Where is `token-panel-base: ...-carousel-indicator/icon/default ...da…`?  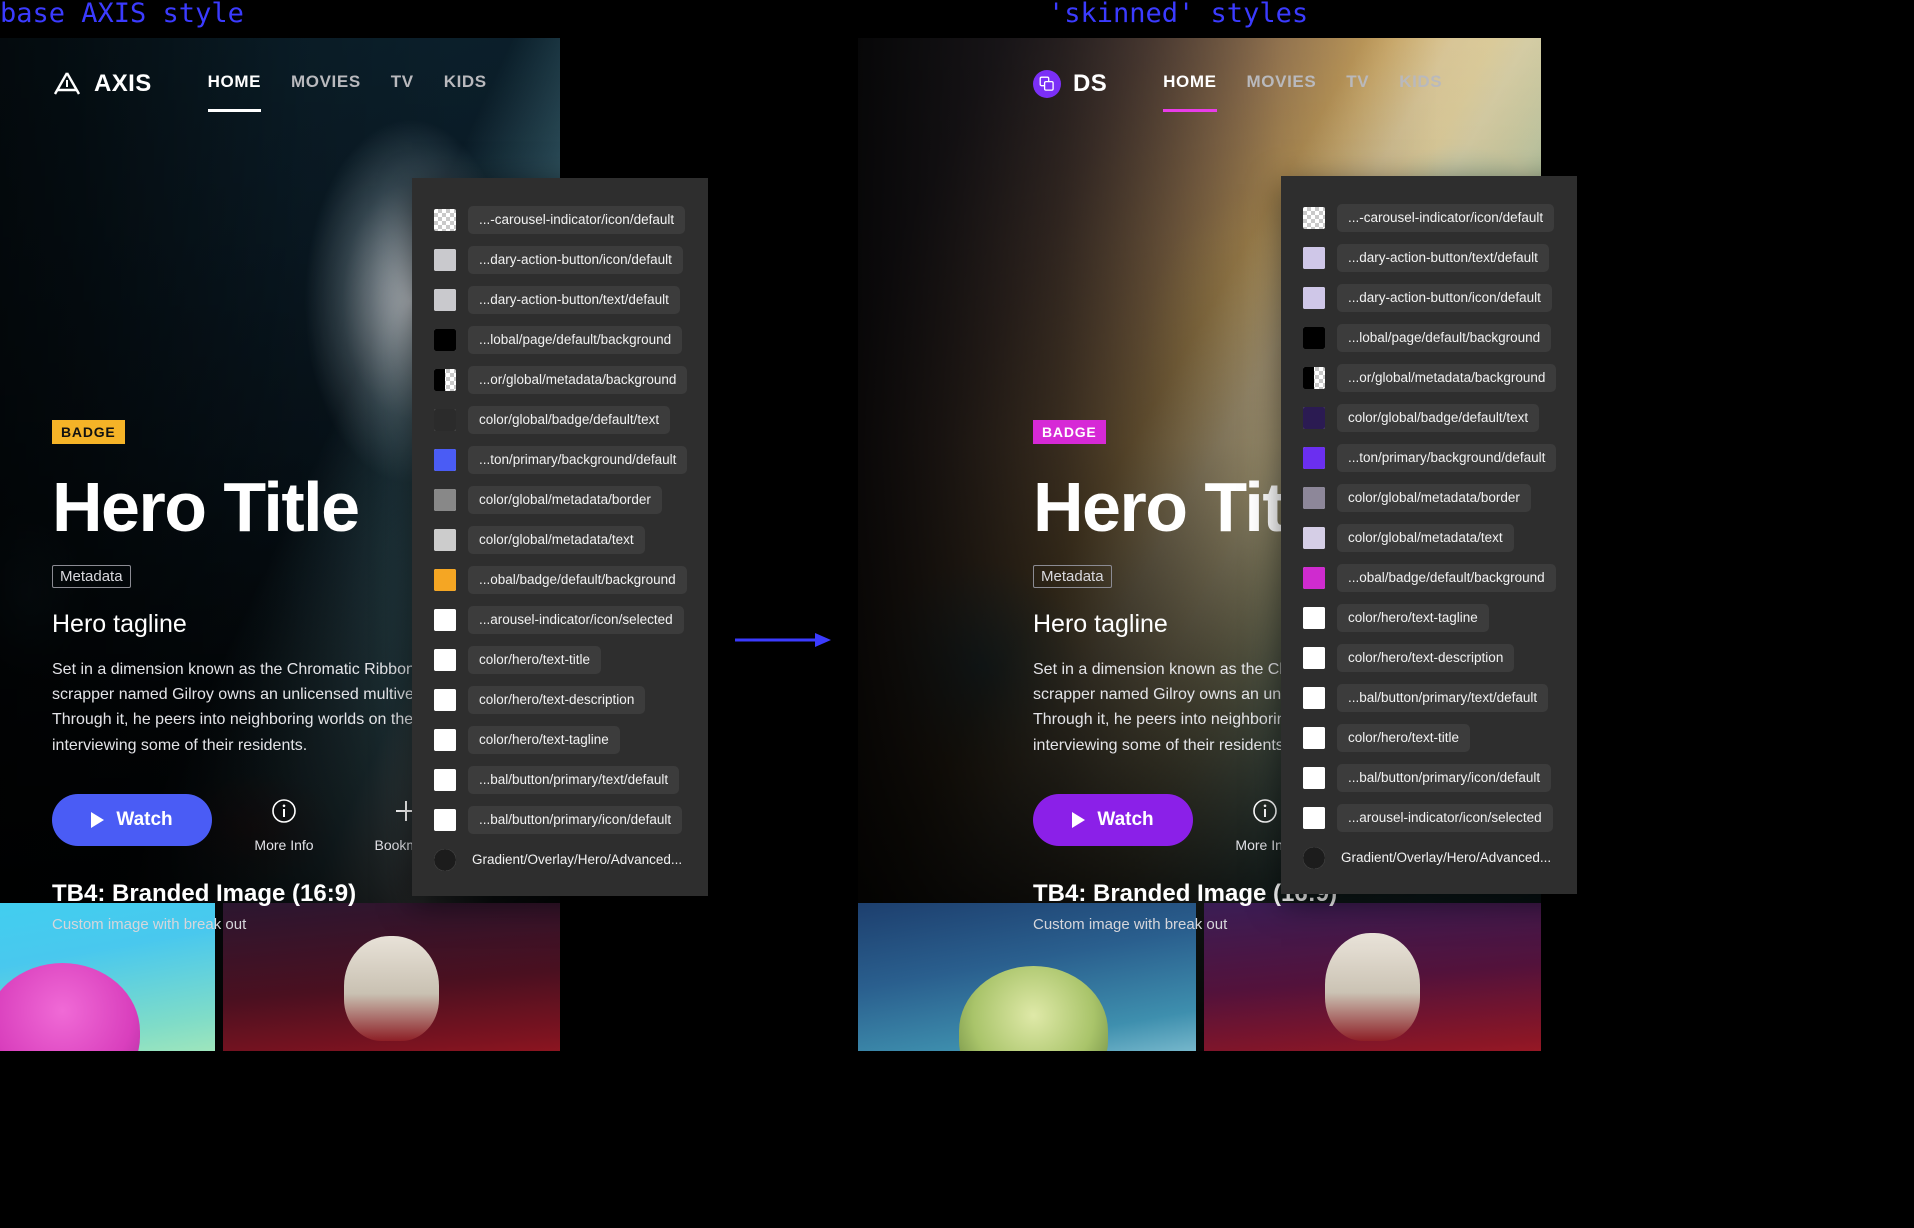
token-panel-base: ...-carousel-indicator/icon/default ...da… is located at coordinates (560, 537).